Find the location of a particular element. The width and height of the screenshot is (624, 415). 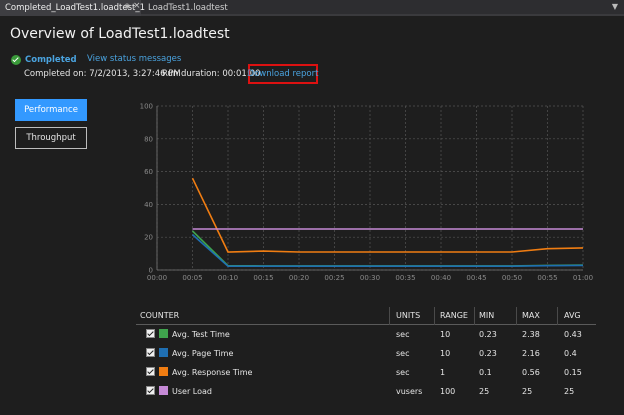

performance-button: Performance is located at coordinates (51, 110).